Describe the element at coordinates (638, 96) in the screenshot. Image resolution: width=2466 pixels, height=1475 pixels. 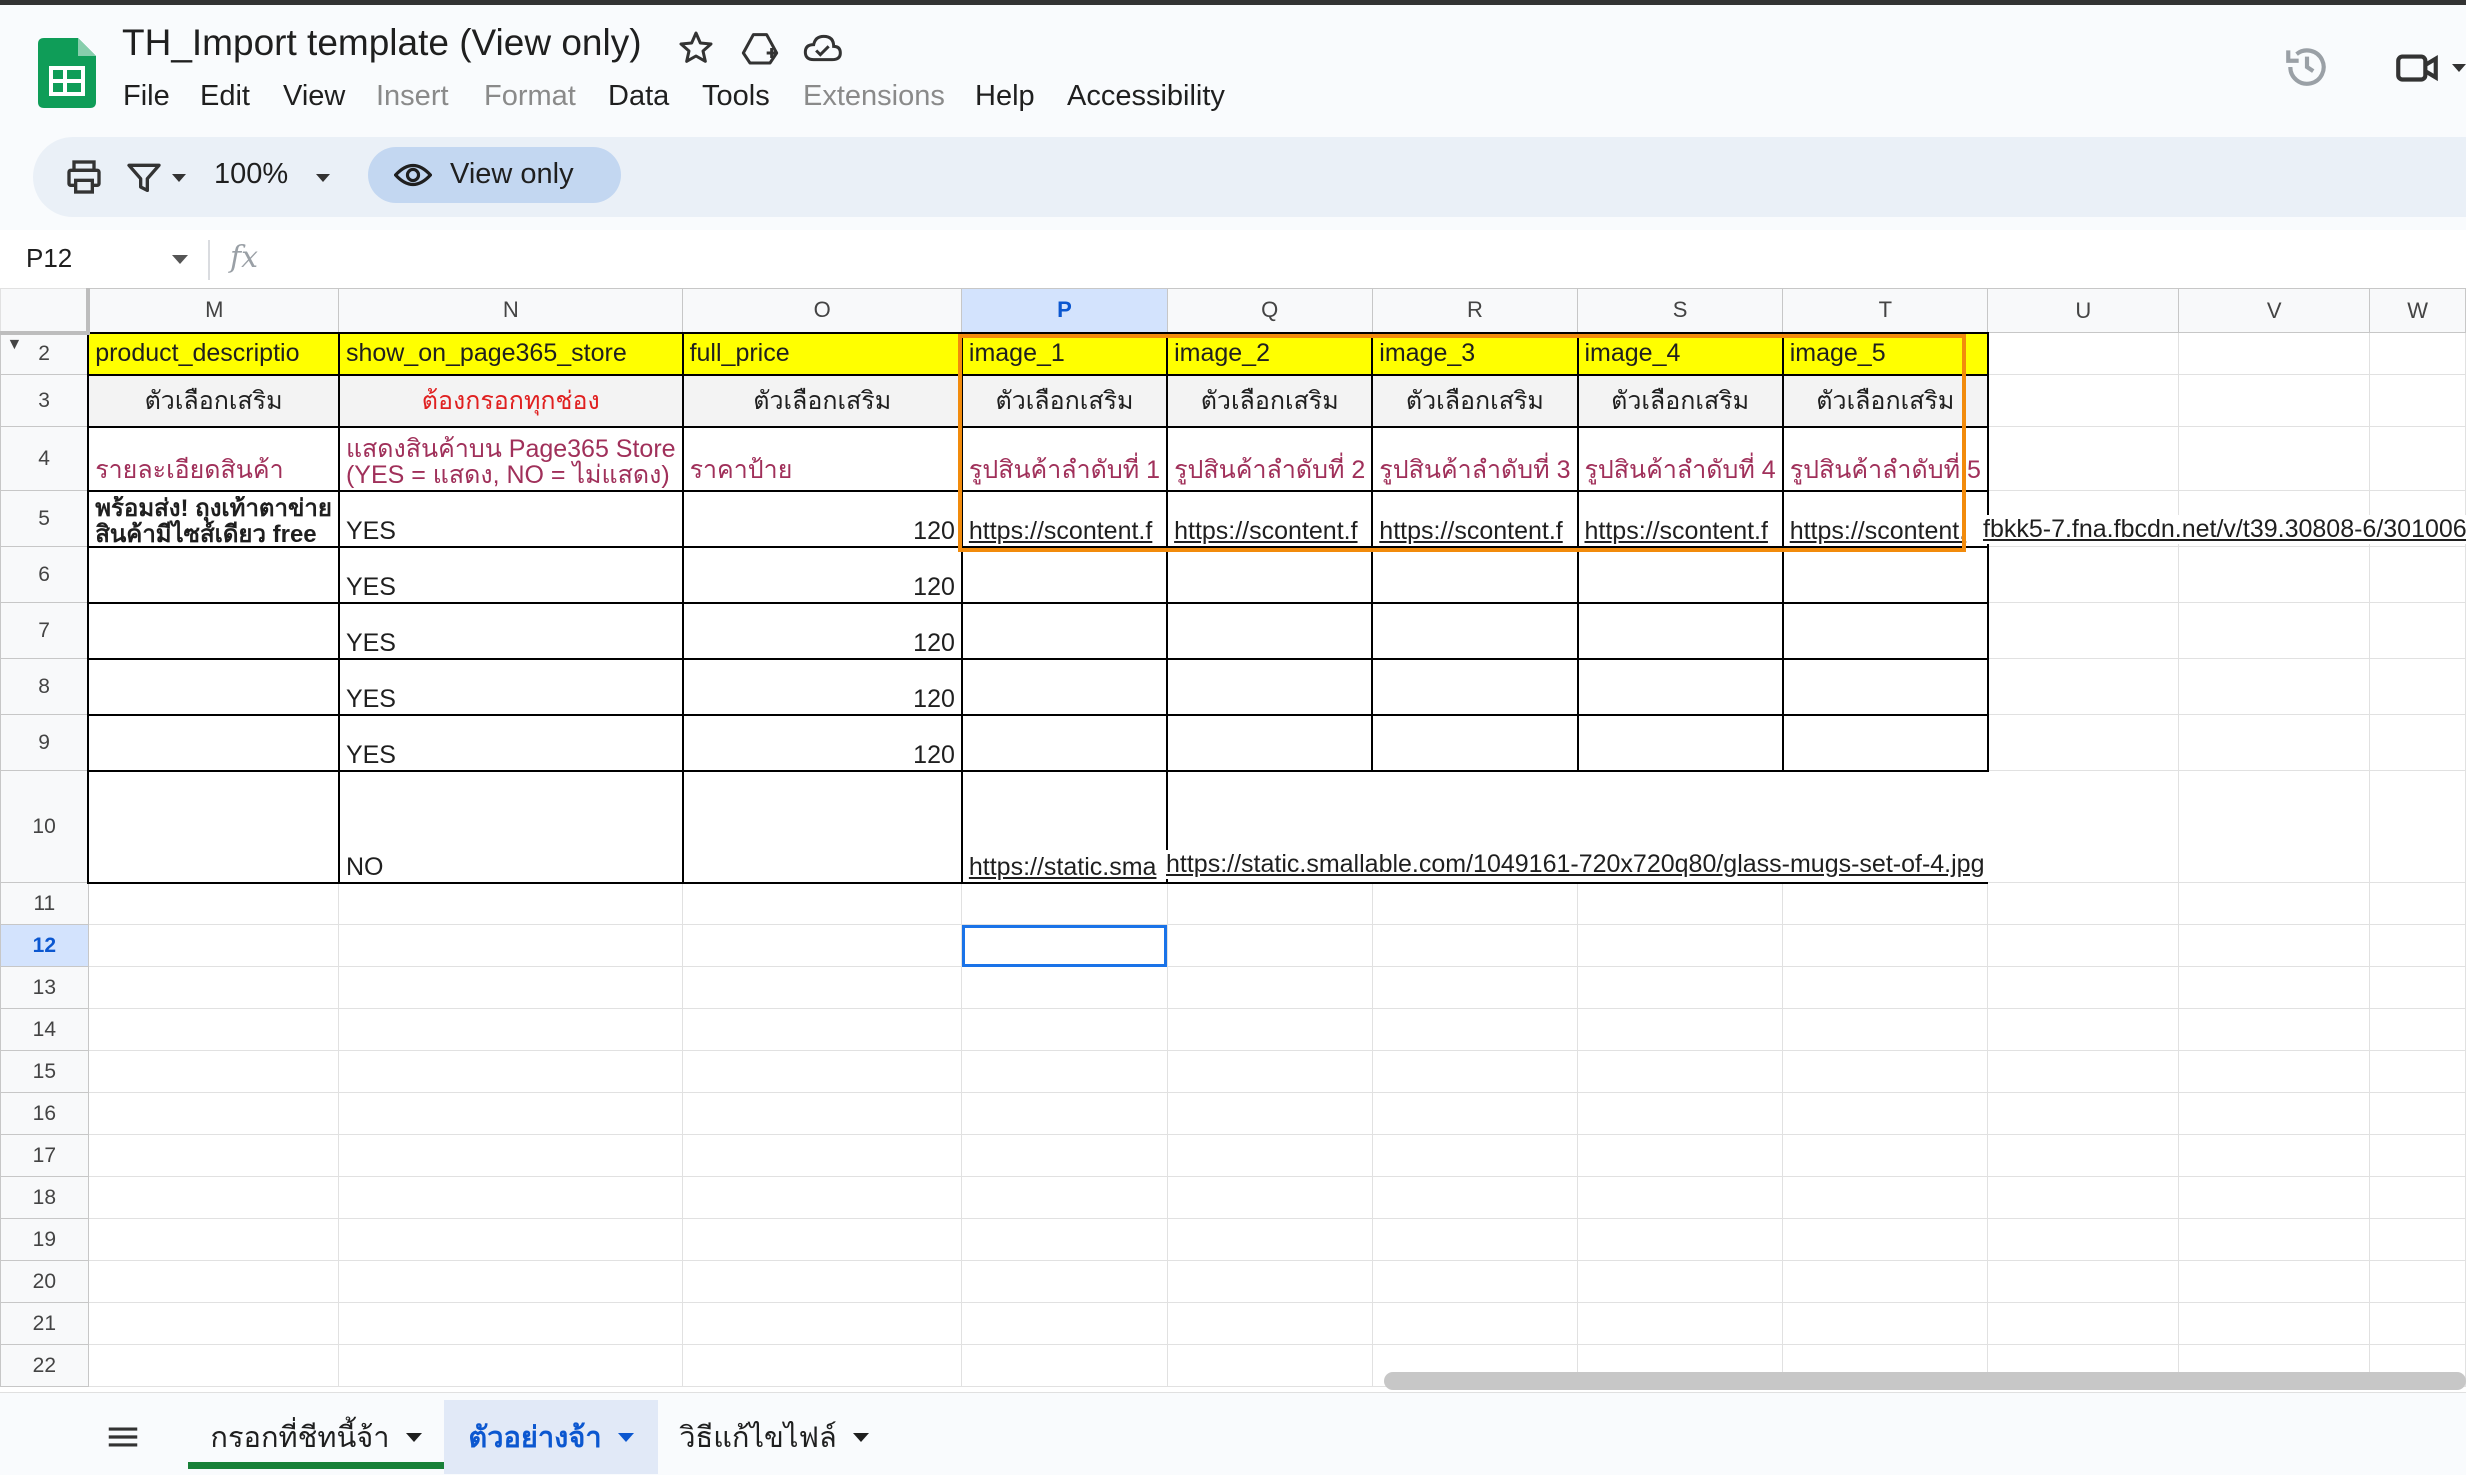
I see `menu-data: Data` at that location.